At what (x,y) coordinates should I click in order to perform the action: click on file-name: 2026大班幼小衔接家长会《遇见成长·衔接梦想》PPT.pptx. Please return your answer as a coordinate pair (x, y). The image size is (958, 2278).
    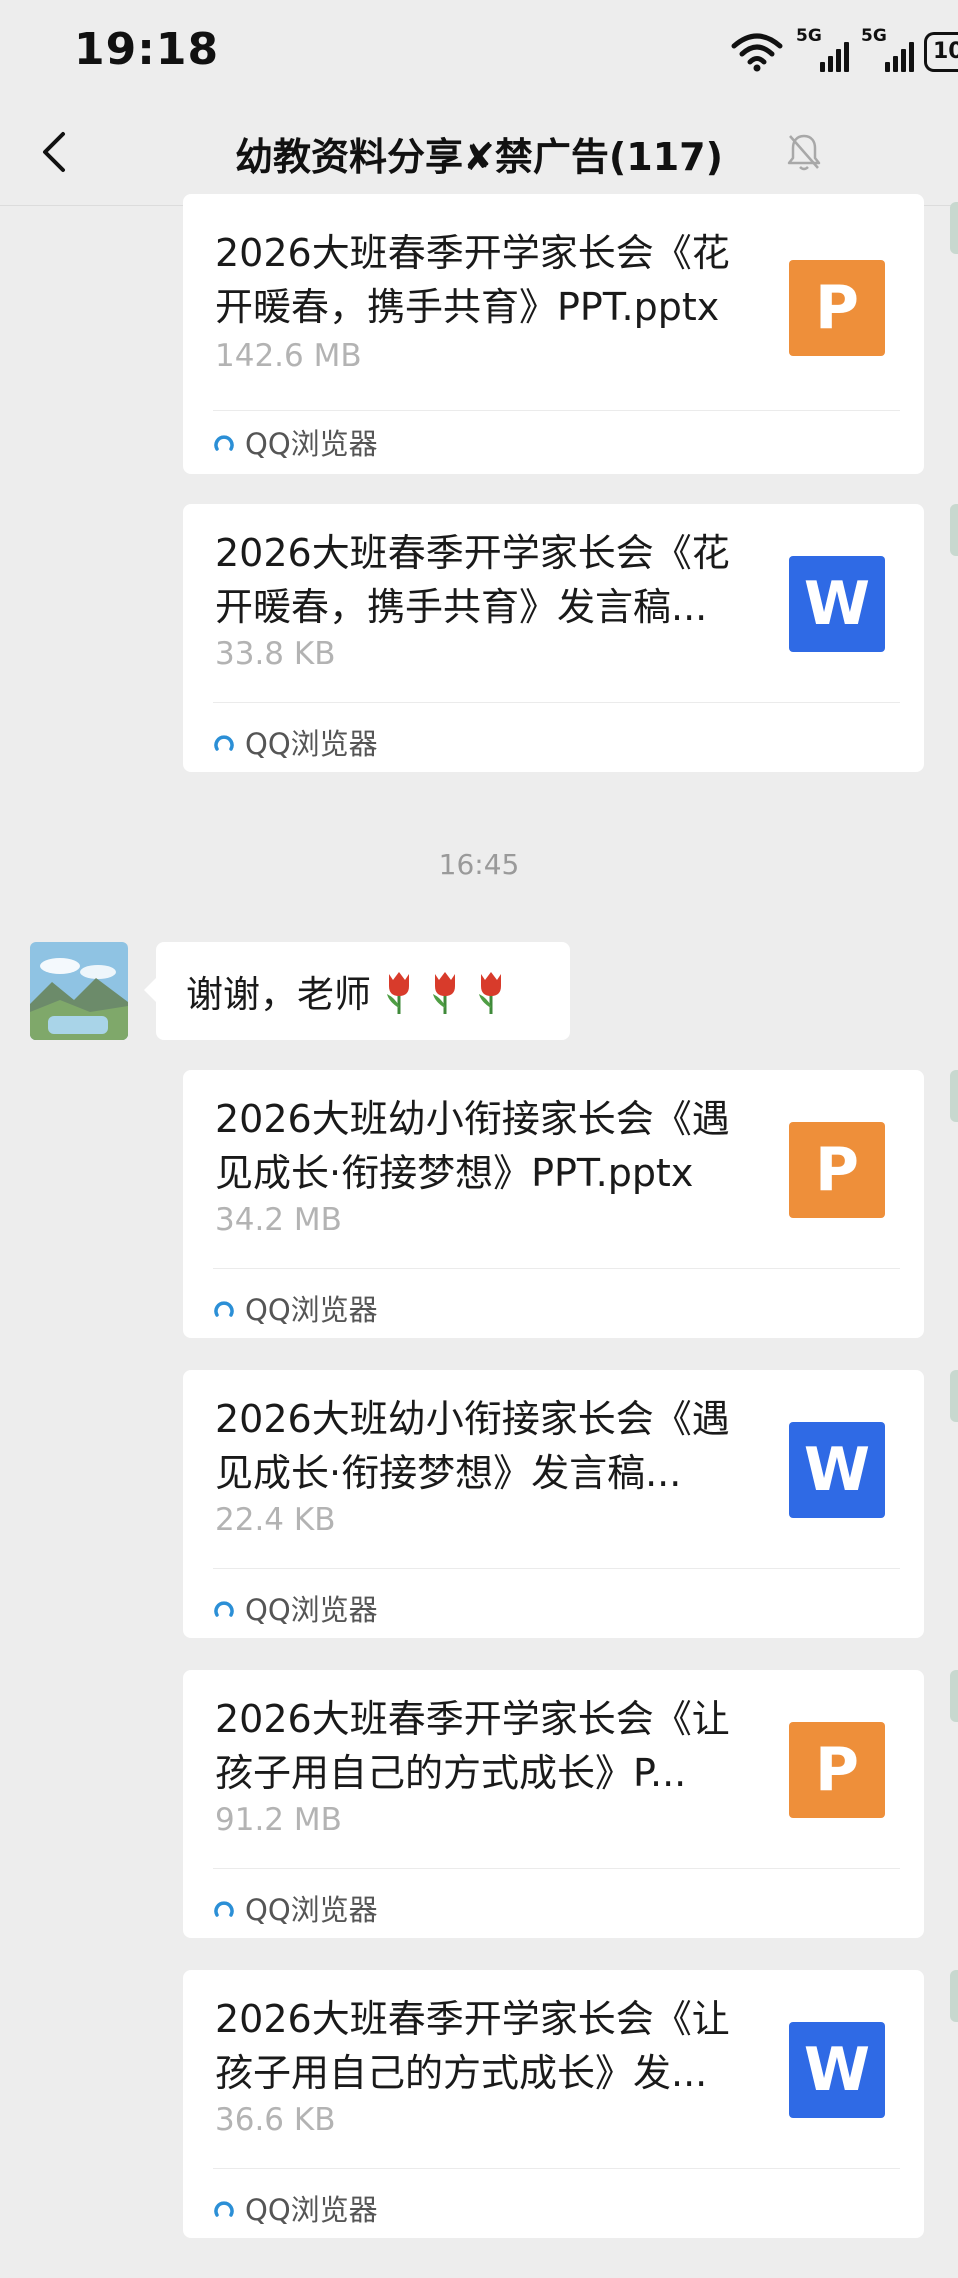
    Looking at the image, I should click on (472, 1146).